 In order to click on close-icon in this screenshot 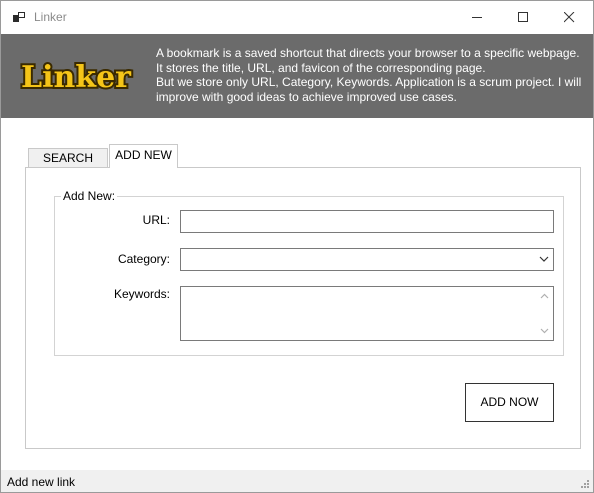, I will do `click(569, 17)`.